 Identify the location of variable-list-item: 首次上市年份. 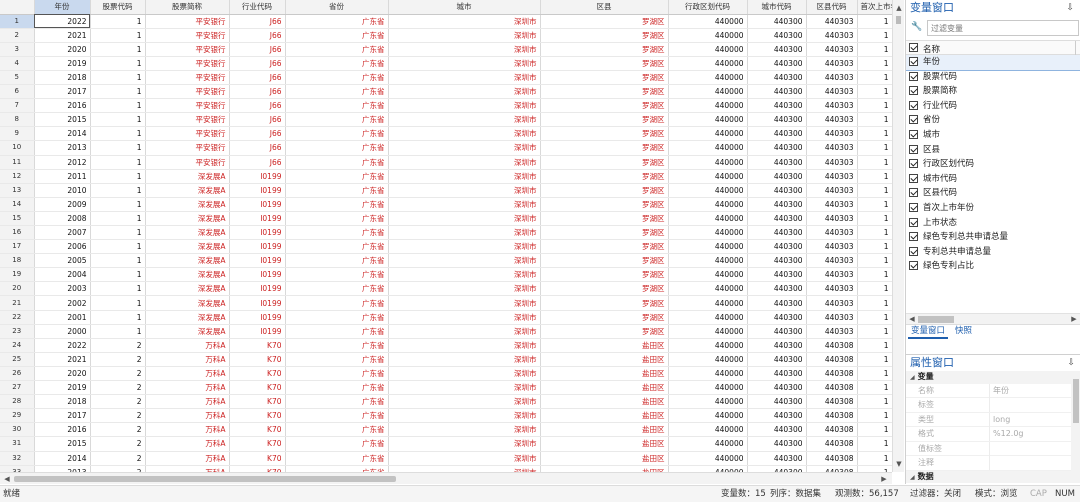
(993, 208).